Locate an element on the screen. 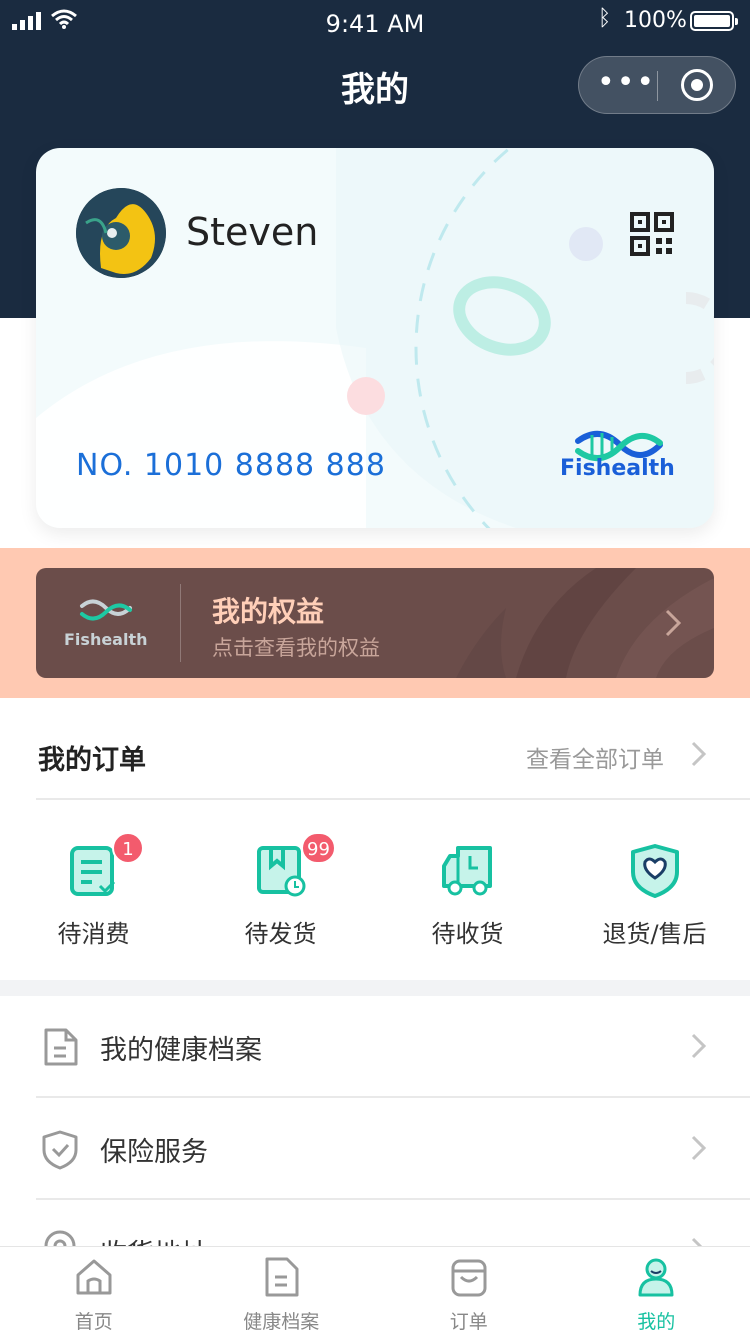 This screenshot has width=750, height=1335. orders-header: 我的订单 查看全部订单 is located at coordinates (375, 748).